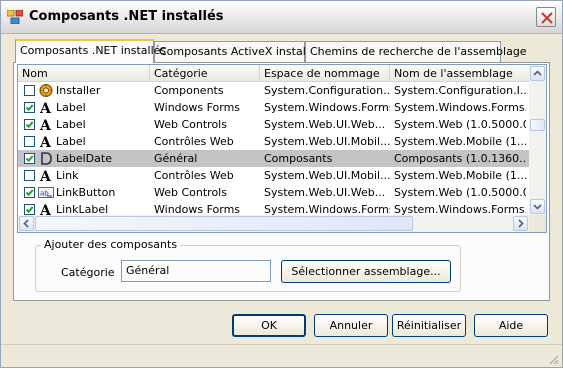 The image size is (563, 368). What do you see at coordinates (325, 73) in the screenshot?
I see `column-header-namespace: Espace de nommage` at bounding box center [325, 73].